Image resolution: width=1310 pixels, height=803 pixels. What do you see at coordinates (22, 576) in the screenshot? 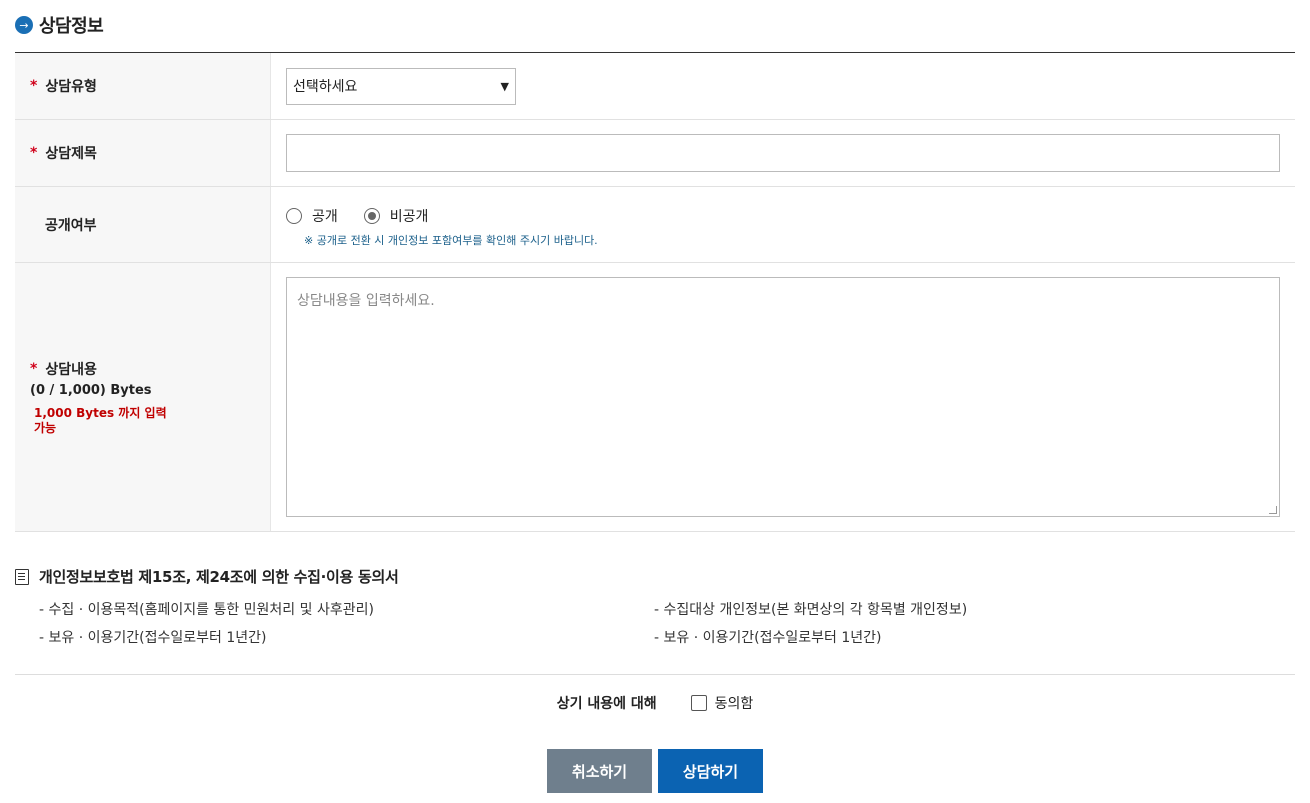
I see `document-icon` at bounding box center [22, 576].